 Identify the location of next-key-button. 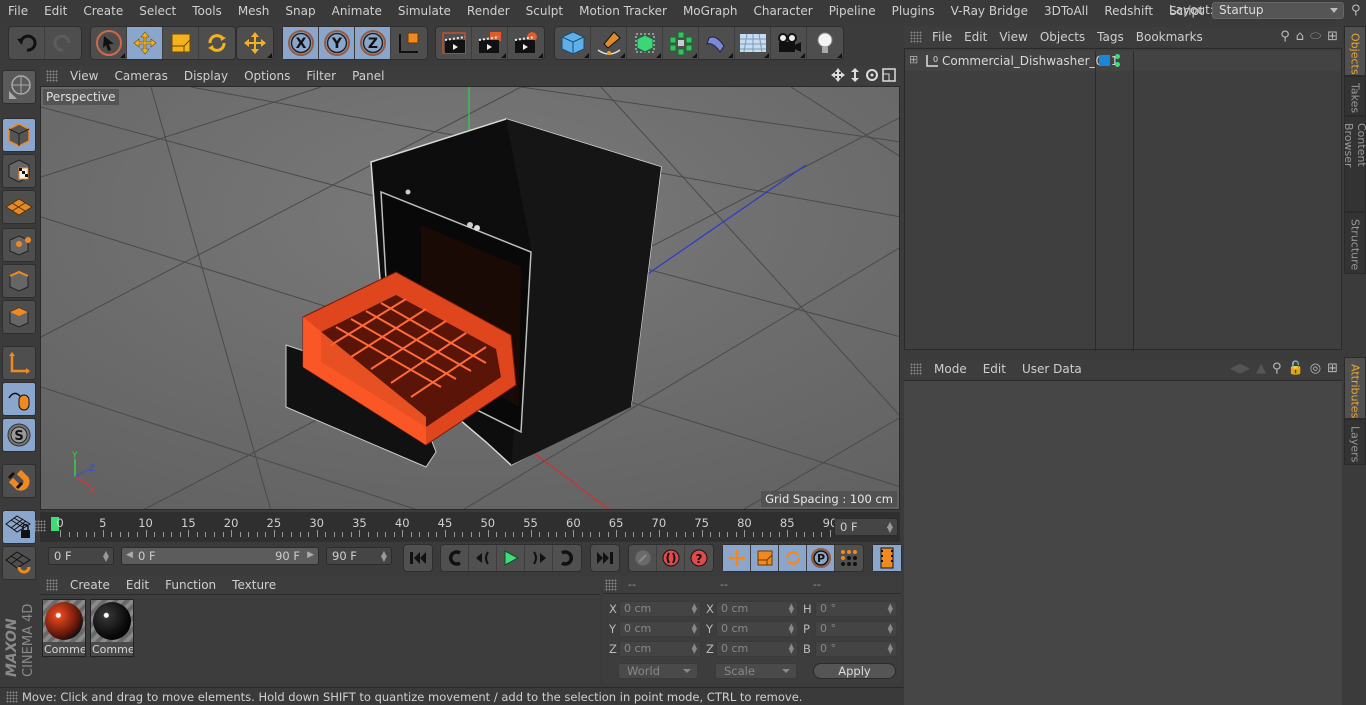
(567, 558).